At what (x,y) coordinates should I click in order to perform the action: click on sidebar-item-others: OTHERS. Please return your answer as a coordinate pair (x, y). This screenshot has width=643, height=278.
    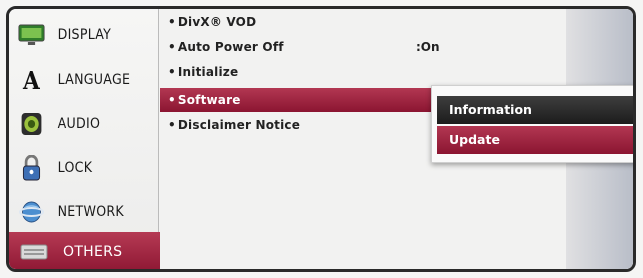
    Looking at the image, I should click on (92, 250).